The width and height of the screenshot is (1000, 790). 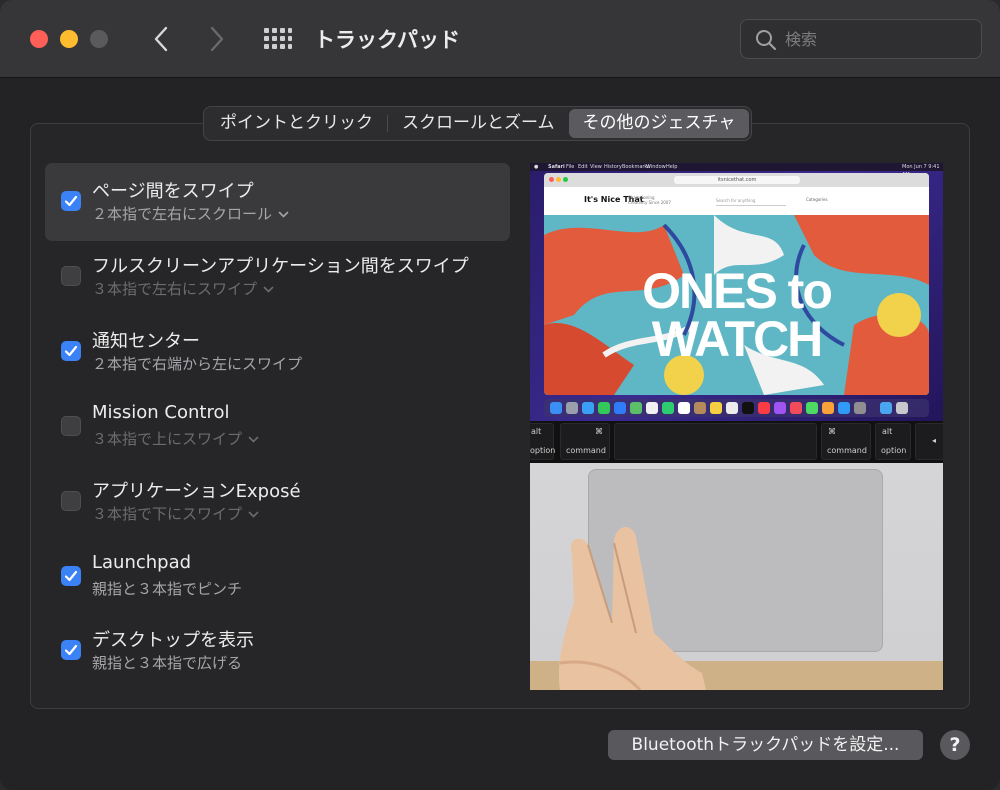 I want to click on launchpad-checkbox, so click(x=71, y=576).